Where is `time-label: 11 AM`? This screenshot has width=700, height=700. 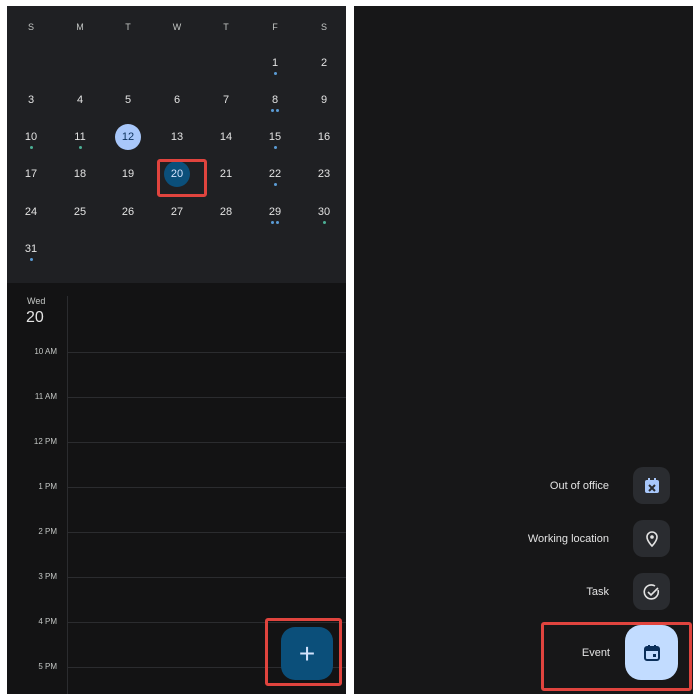
time-label: 11 AM is located at coordinates (45, 396).